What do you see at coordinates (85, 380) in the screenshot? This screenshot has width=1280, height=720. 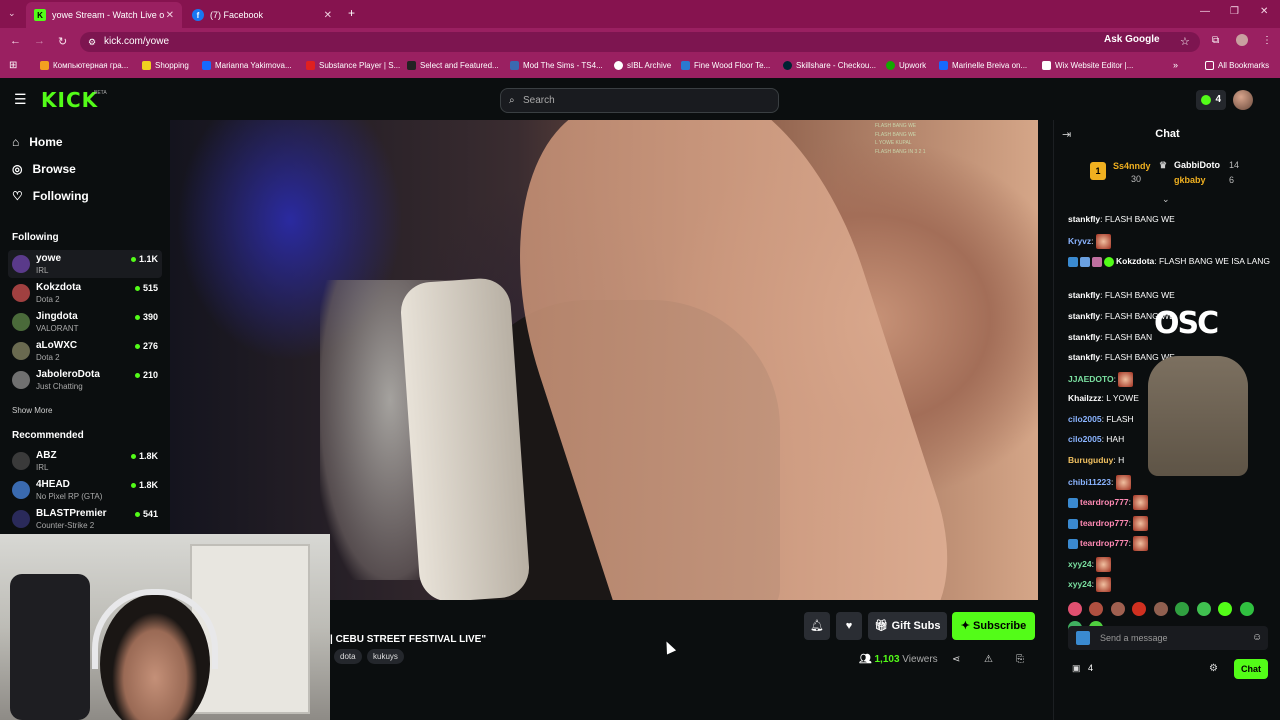 I see `following-channel: JaboleroDota Just Chatting 210` at bounding box center [85, 380].